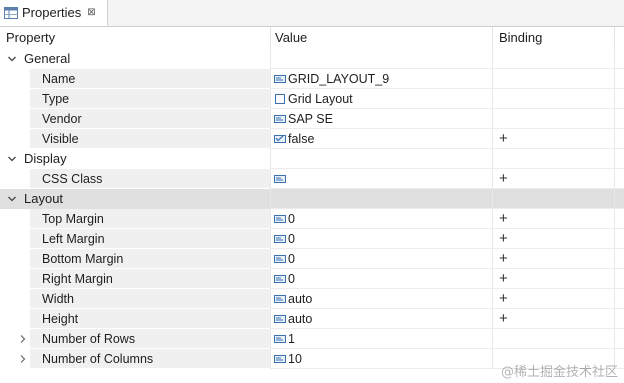 The width and height of the screenshot is (624, 383). What do you see at coordinates (312, 59) in the screenshot?
I see `category-general: General` at bounding box center [312, 59].